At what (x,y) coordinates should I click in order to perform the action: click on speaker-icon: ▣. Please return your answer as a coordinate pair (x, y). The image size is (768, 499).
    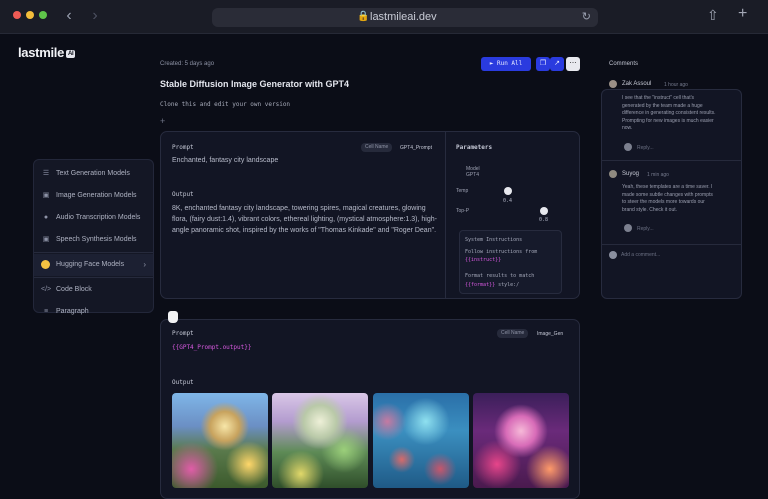
    Looking at the image, I should click on (46, 239).